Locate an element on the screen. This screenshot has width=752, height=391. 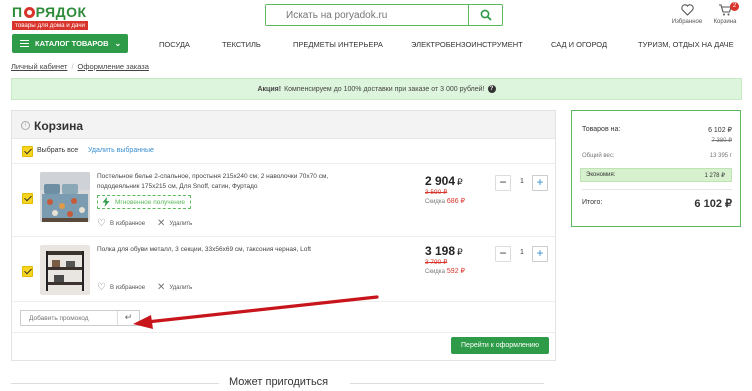
cart-link: 2 Корзина is located at coordinates (725, 15).